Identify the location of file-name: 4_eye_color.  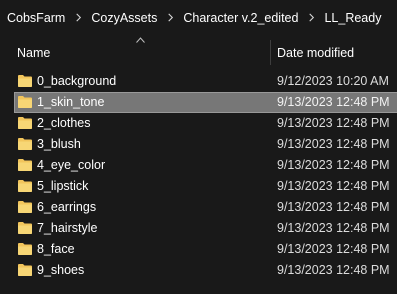
(71, 165).